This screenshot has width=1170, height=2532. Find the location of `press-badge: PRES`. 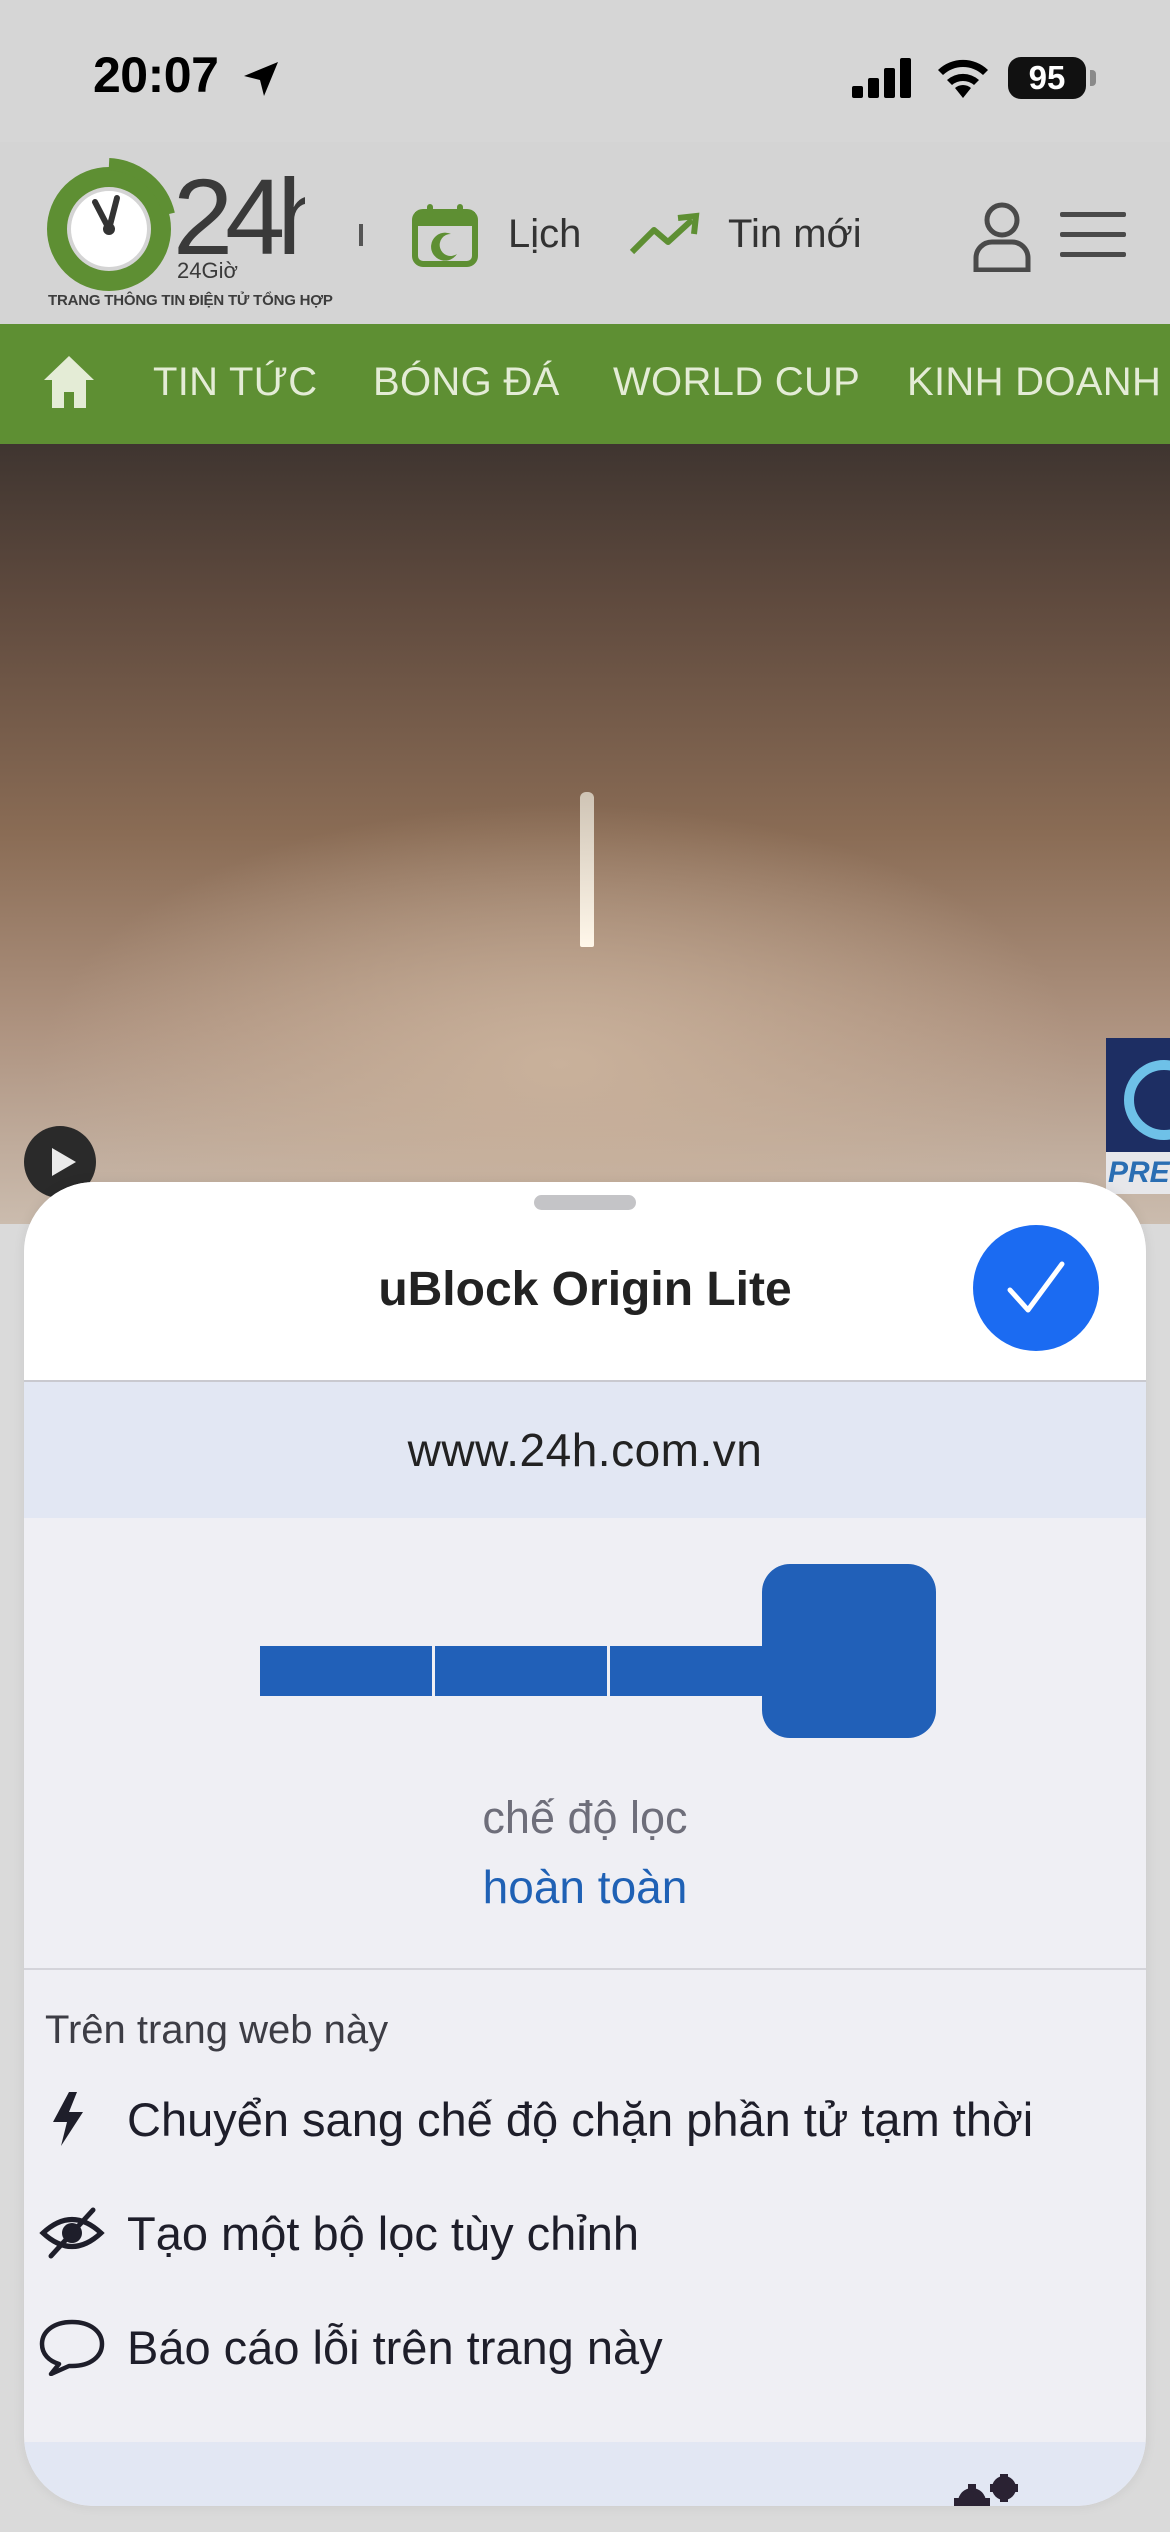

press-badge: PRES is located at coordinates (1138, 1116).